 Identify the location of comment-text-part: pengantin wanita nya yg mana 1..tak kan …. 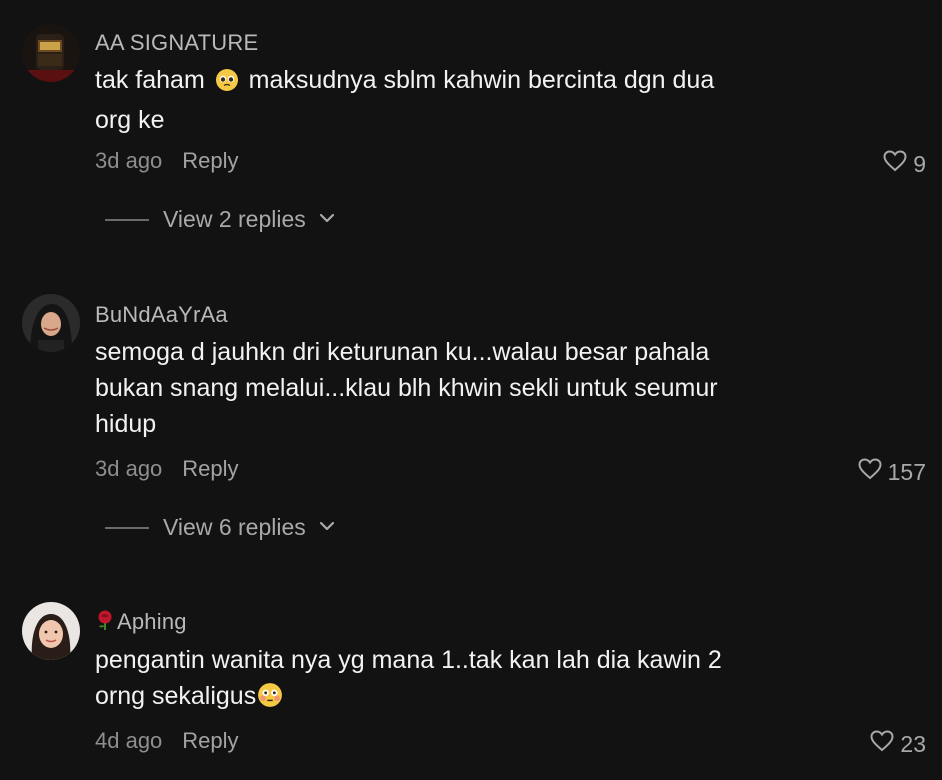
(408, 660).